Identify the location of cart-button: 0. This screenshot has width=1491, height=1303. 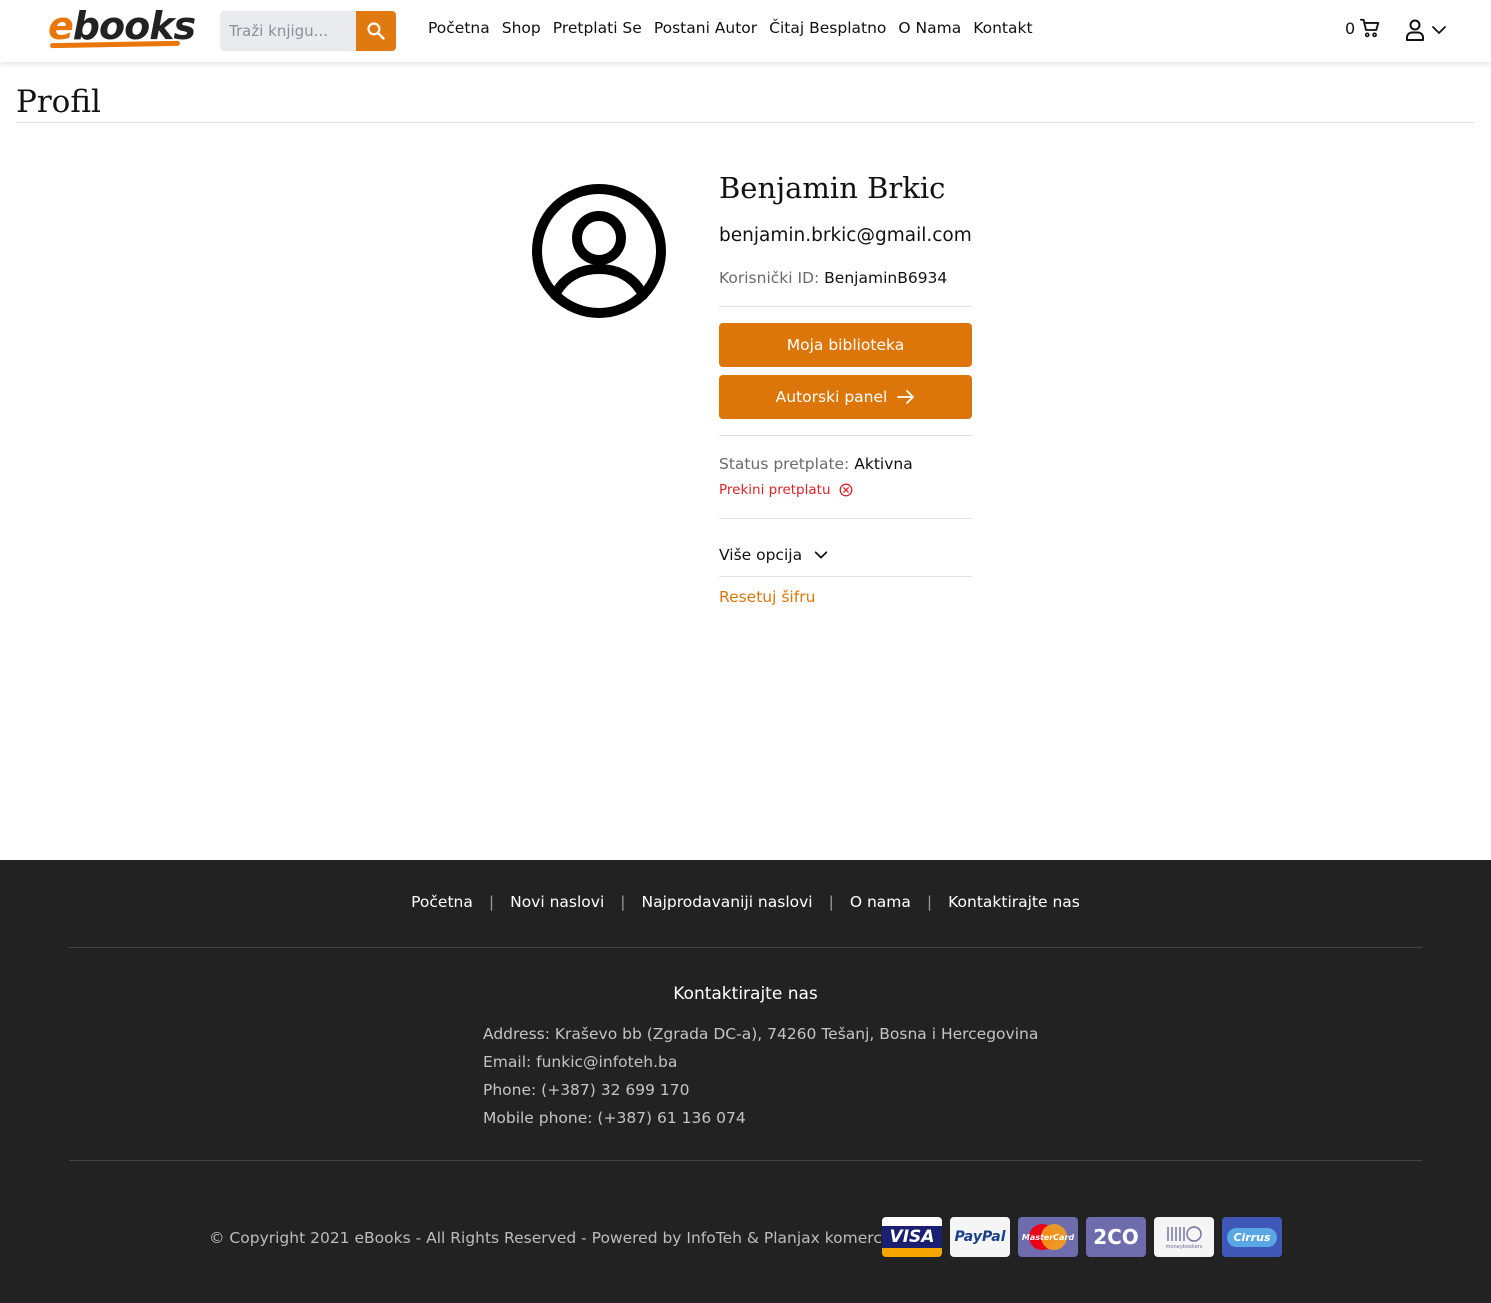
(1363, 28).